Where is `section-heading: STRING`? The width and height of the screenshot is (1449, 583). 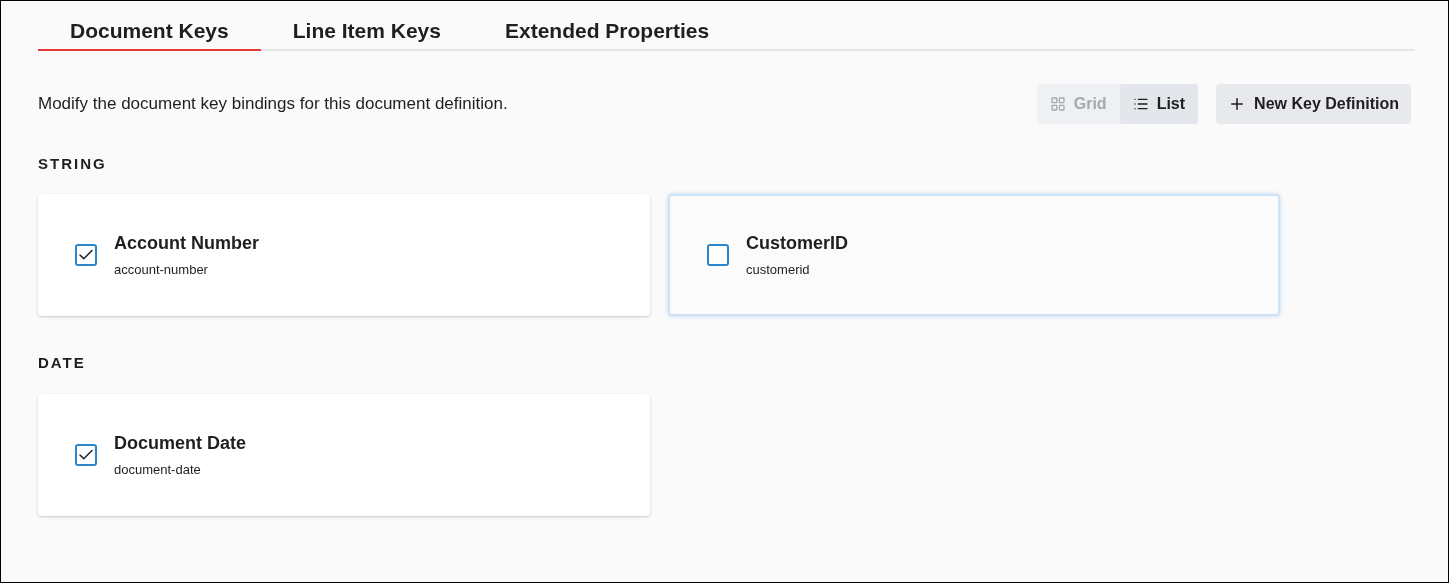 section-heading: STRING is located at coordinates (73, 163).